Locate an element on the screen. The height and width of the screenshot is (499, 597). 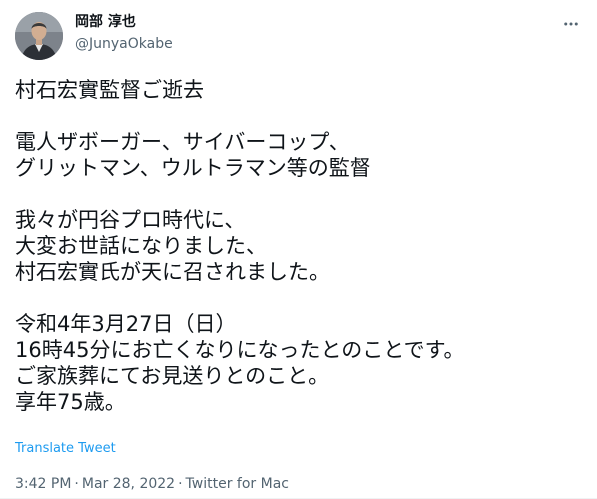
avatar-photo is located at coordinates (39, 36).